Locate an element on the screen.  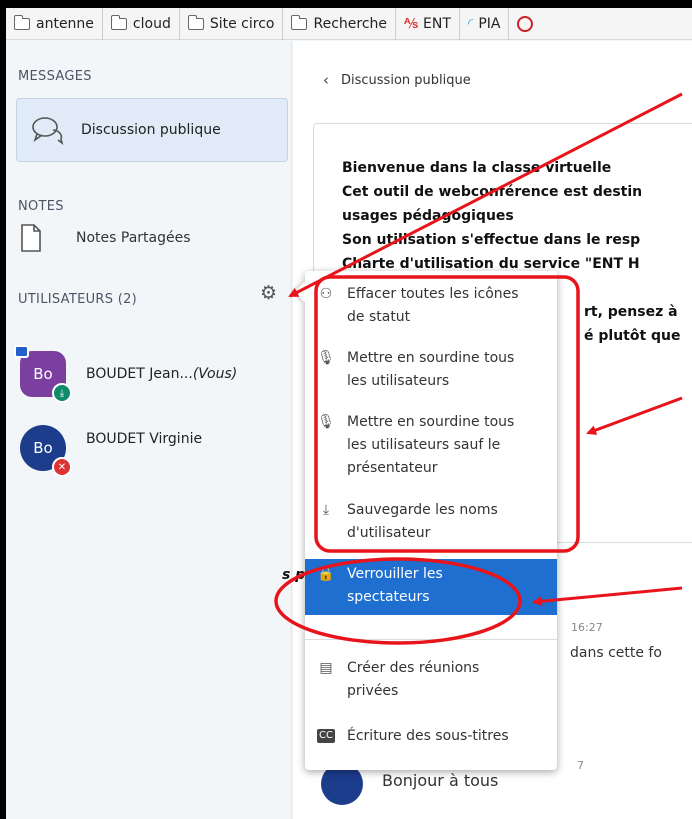
notes-header: NOTES is located at coordinates (41, 206).